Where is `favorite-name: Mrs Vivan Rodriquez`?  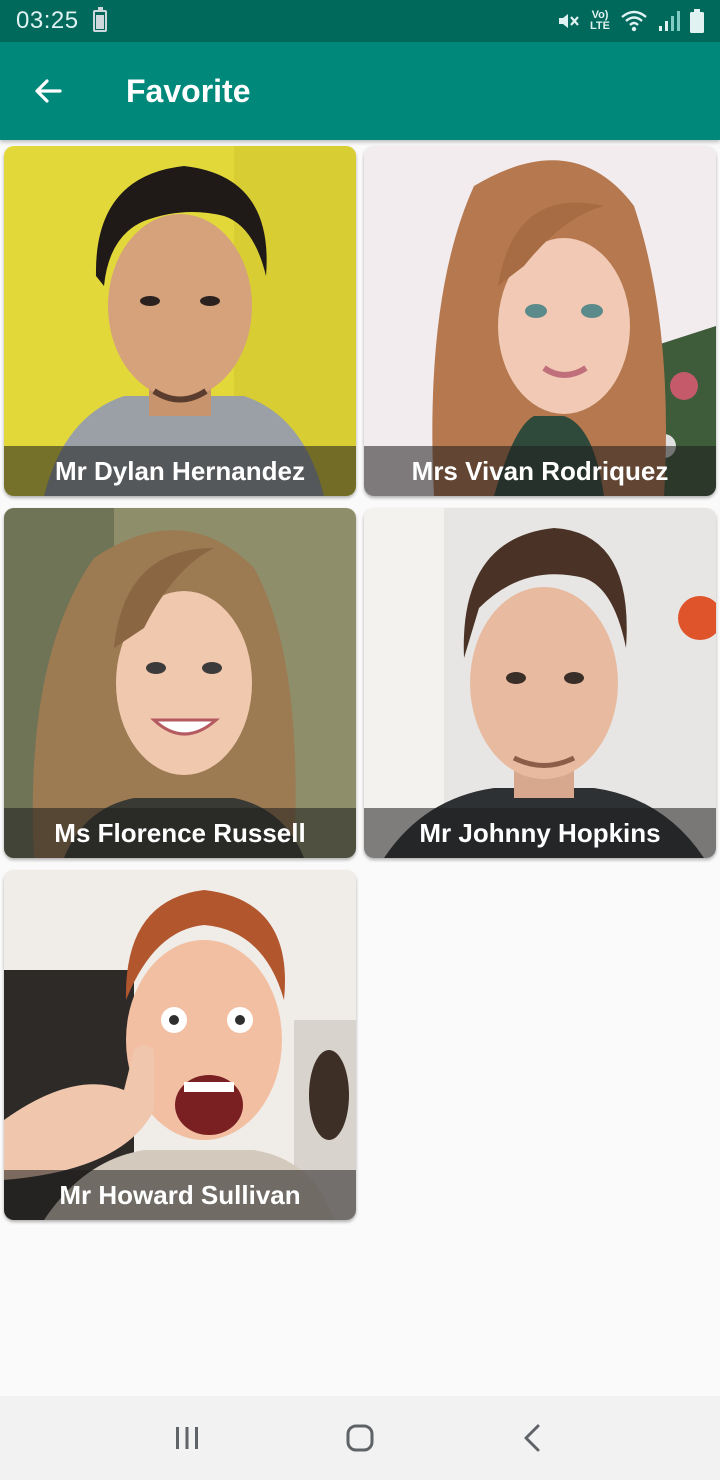
favorite-name: Mrs Vivan Rodriquez is located at coordinates (540, 470).